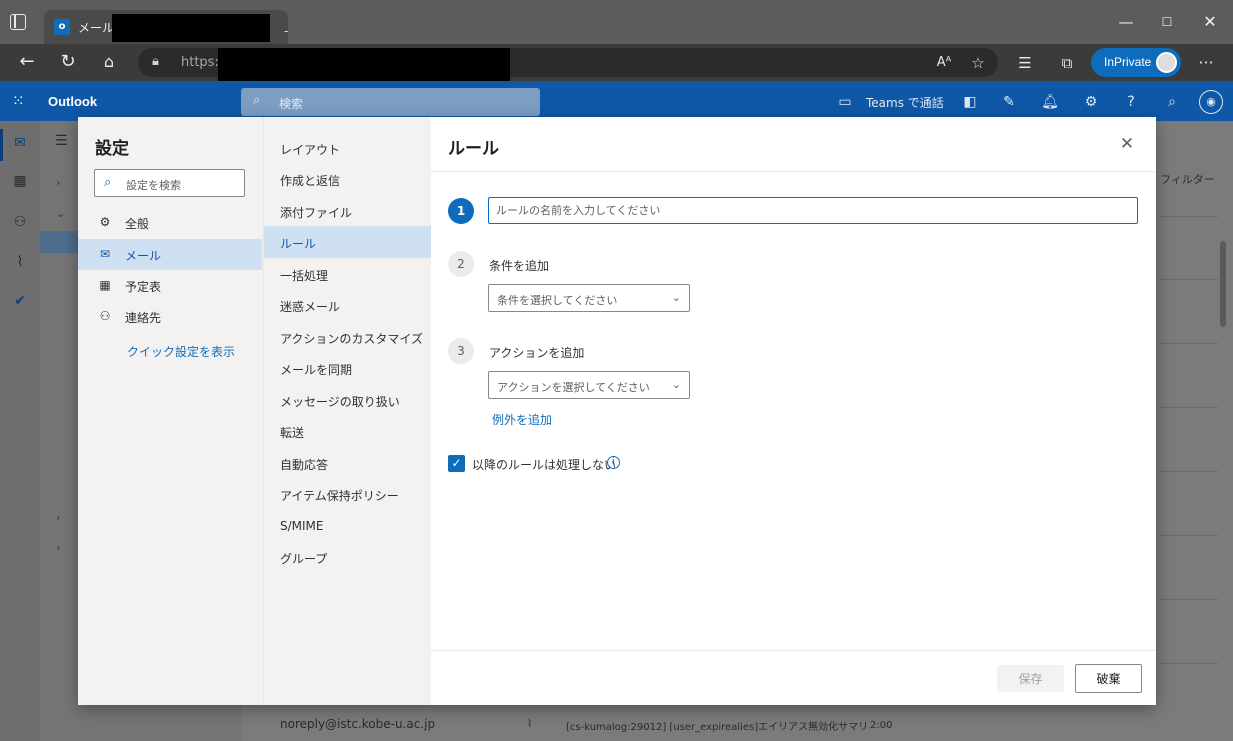  I want to click on subcategory-forwarding: 転送, so click(347, 431).